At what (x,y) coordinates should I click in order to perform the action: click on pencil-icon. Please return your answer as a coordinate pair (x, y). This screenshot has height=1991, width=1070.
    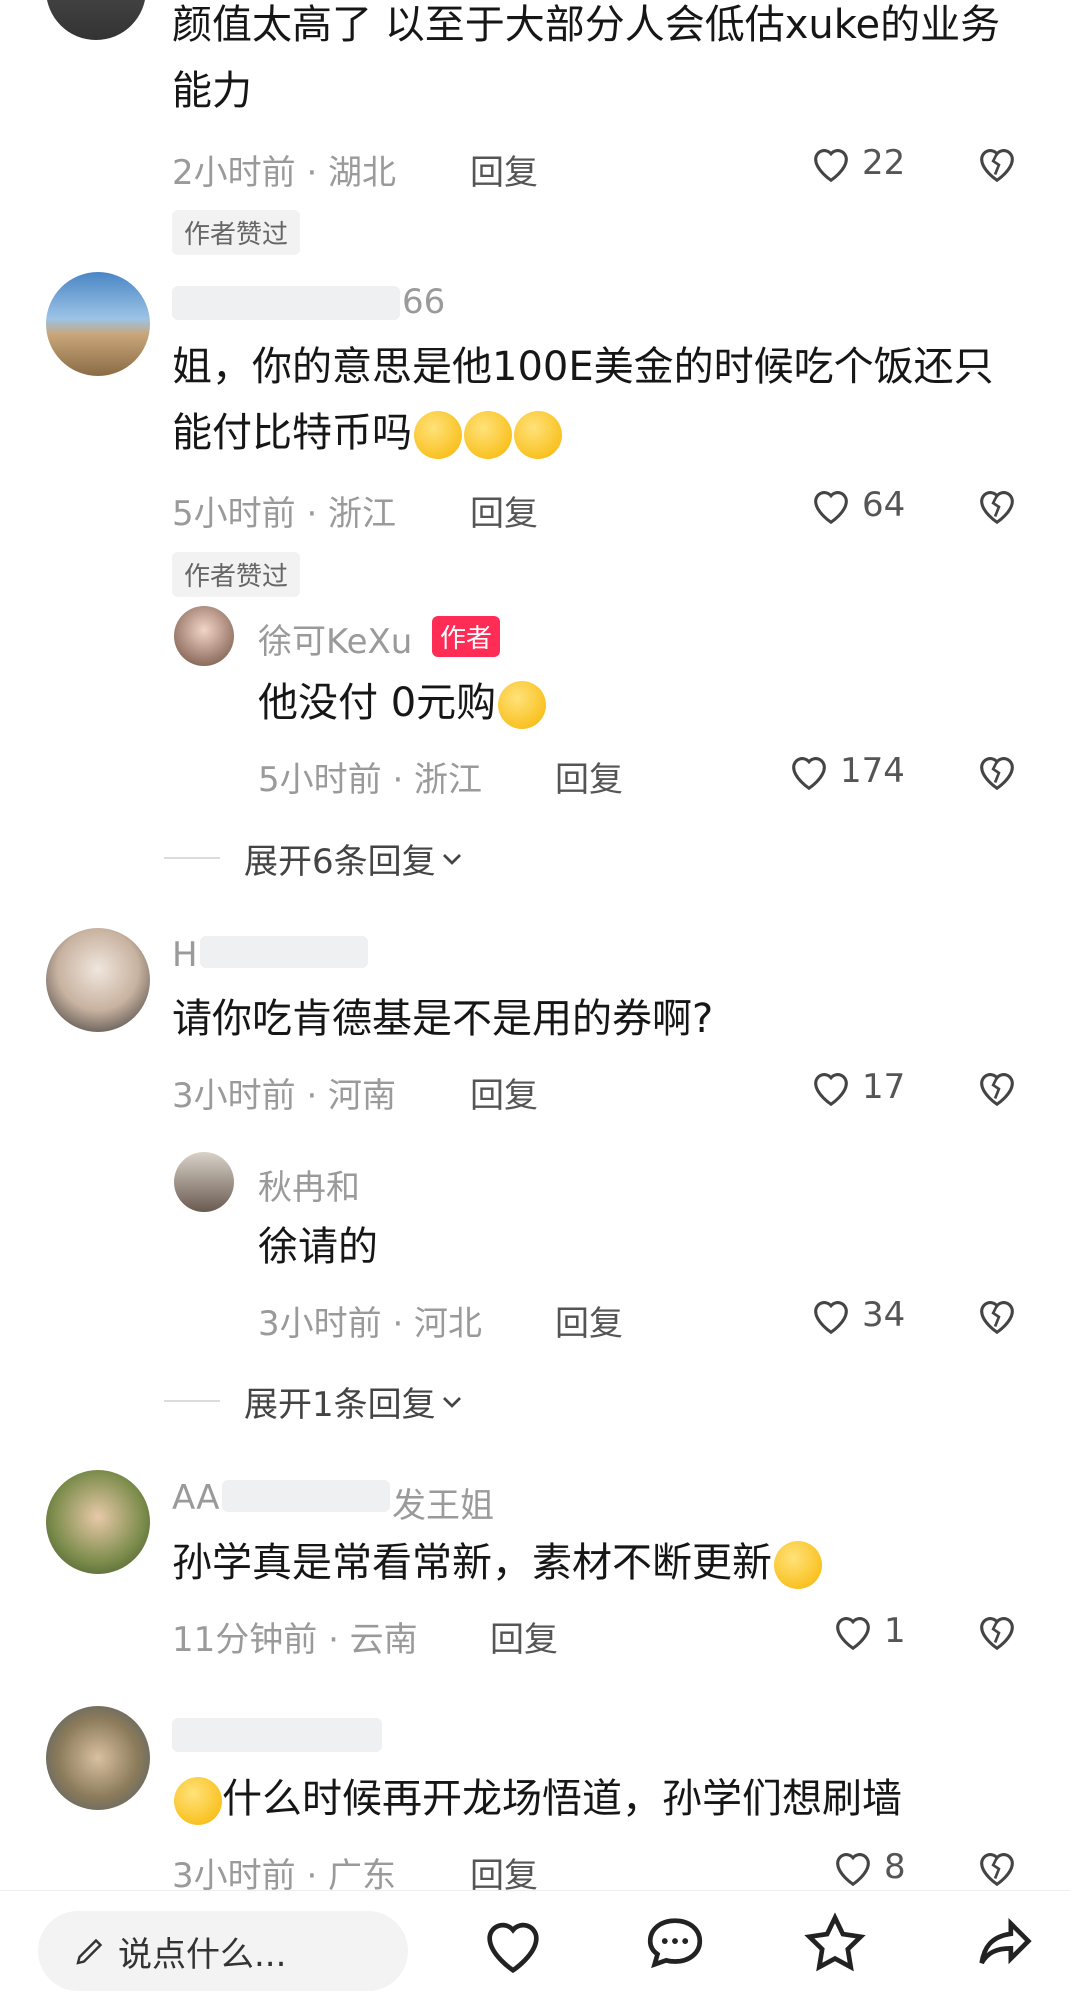
    Looking at the image, I should click on (89, 1951).